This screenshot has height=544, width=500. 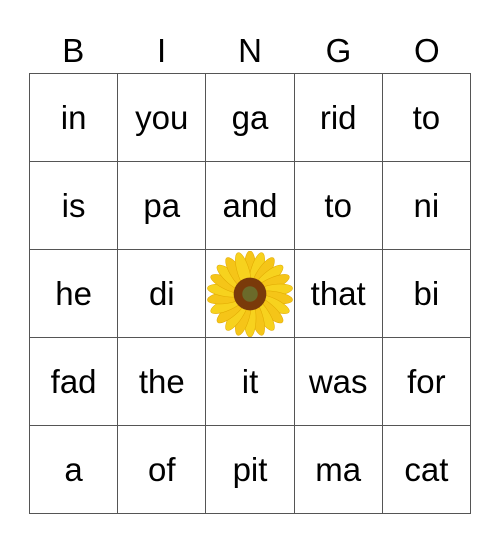 What do you see at coordinates (338, 470) in the screenshot?
I see `bingo-cell: ma` at bounding box center [338, 470].